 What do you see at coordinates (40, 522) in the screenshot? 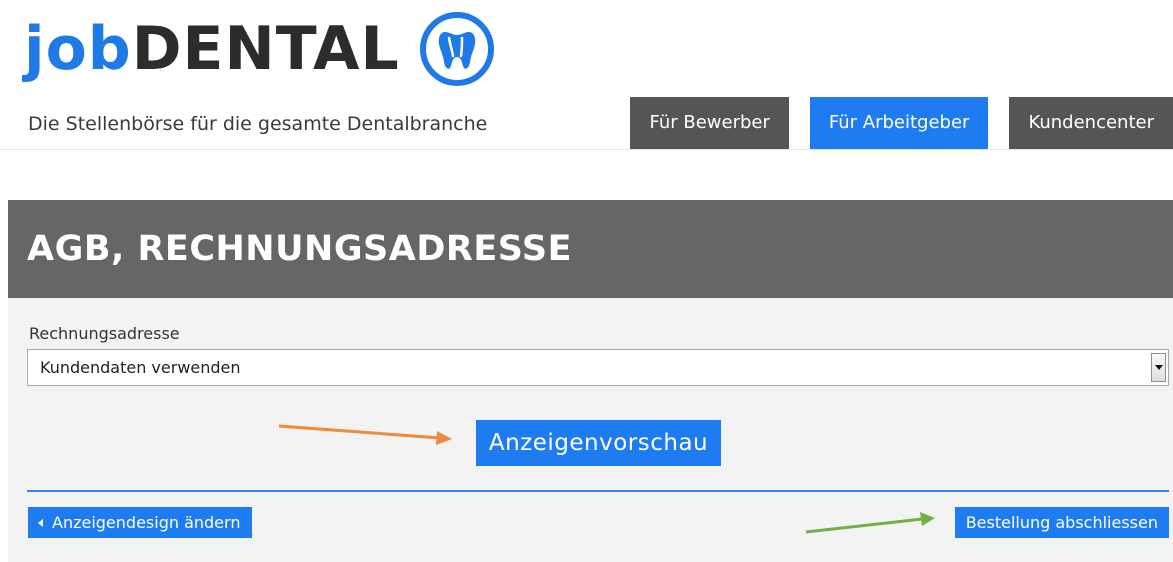
I see `caret-left-icon` at bounding box center [40, 522].